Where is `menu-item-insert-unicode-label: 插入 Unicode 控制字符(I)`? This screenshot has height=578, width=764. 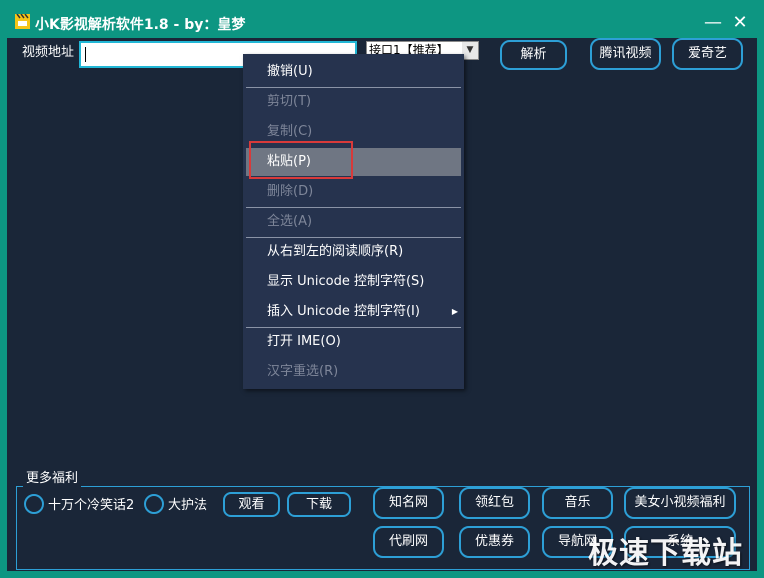 menu-item-insert-unicode-label: 插入 Unicode 控制字符(I) is located at coordinates (343, 311).